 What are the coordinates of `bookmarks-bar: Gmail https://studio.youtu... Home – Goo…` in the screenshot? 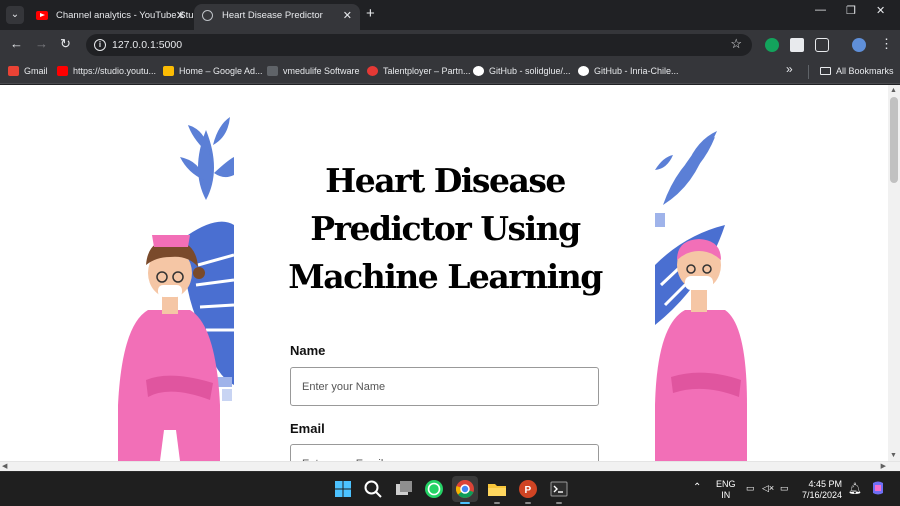 It's located at (450, 72).